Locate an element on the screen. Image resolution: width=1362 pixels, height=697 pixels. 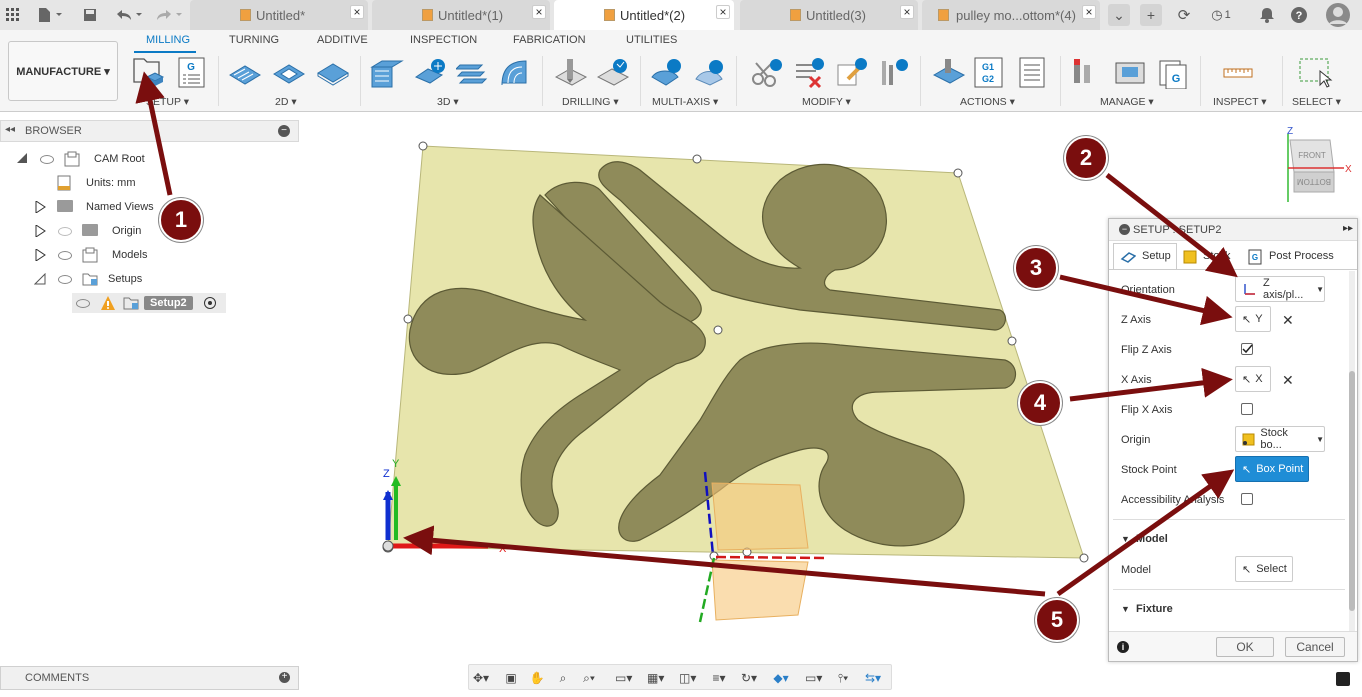
display-settings-icon: ▭▾ is located at coordinates (623, 678).